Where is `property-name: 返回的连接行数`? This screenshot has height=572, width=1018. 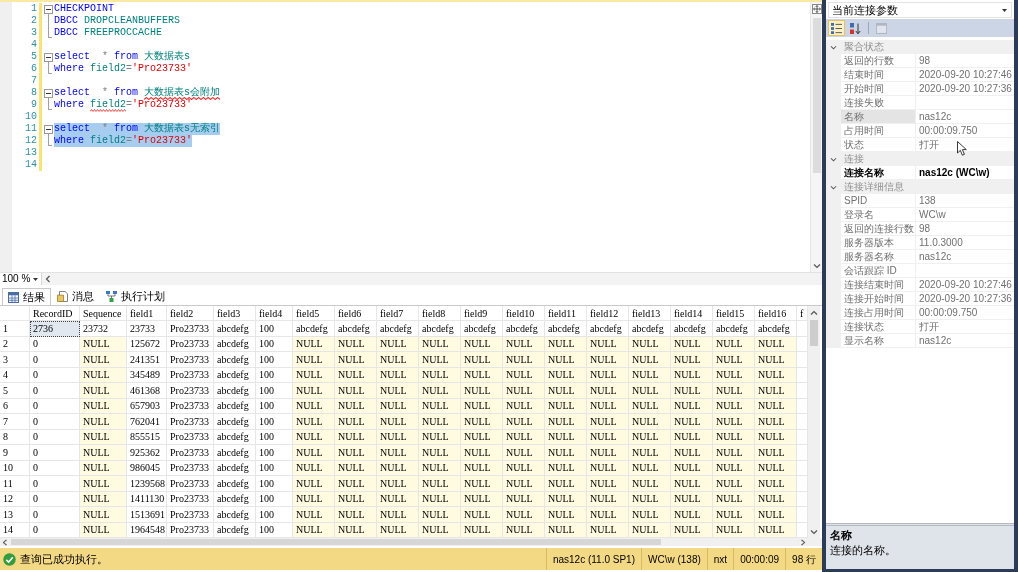
property-name: 返回的连接行数 is located at coordinates (878, 228).